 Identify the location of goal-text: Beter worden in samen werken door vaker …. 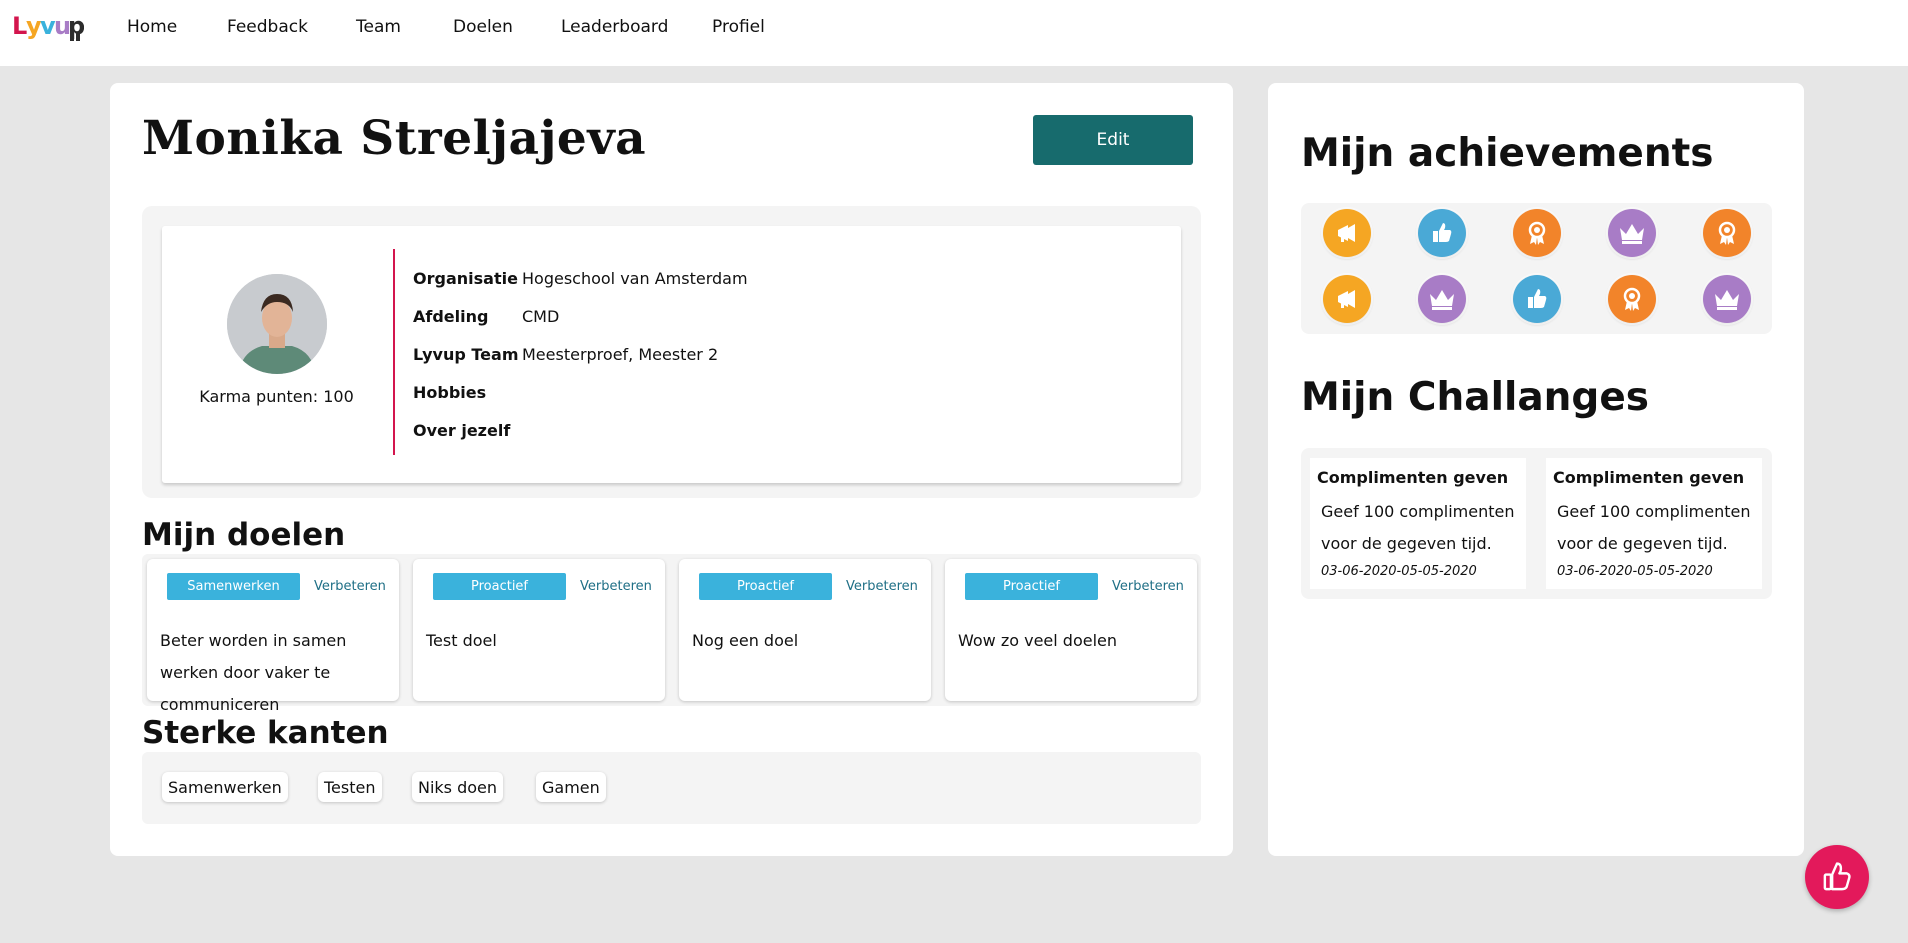
(253, 672).